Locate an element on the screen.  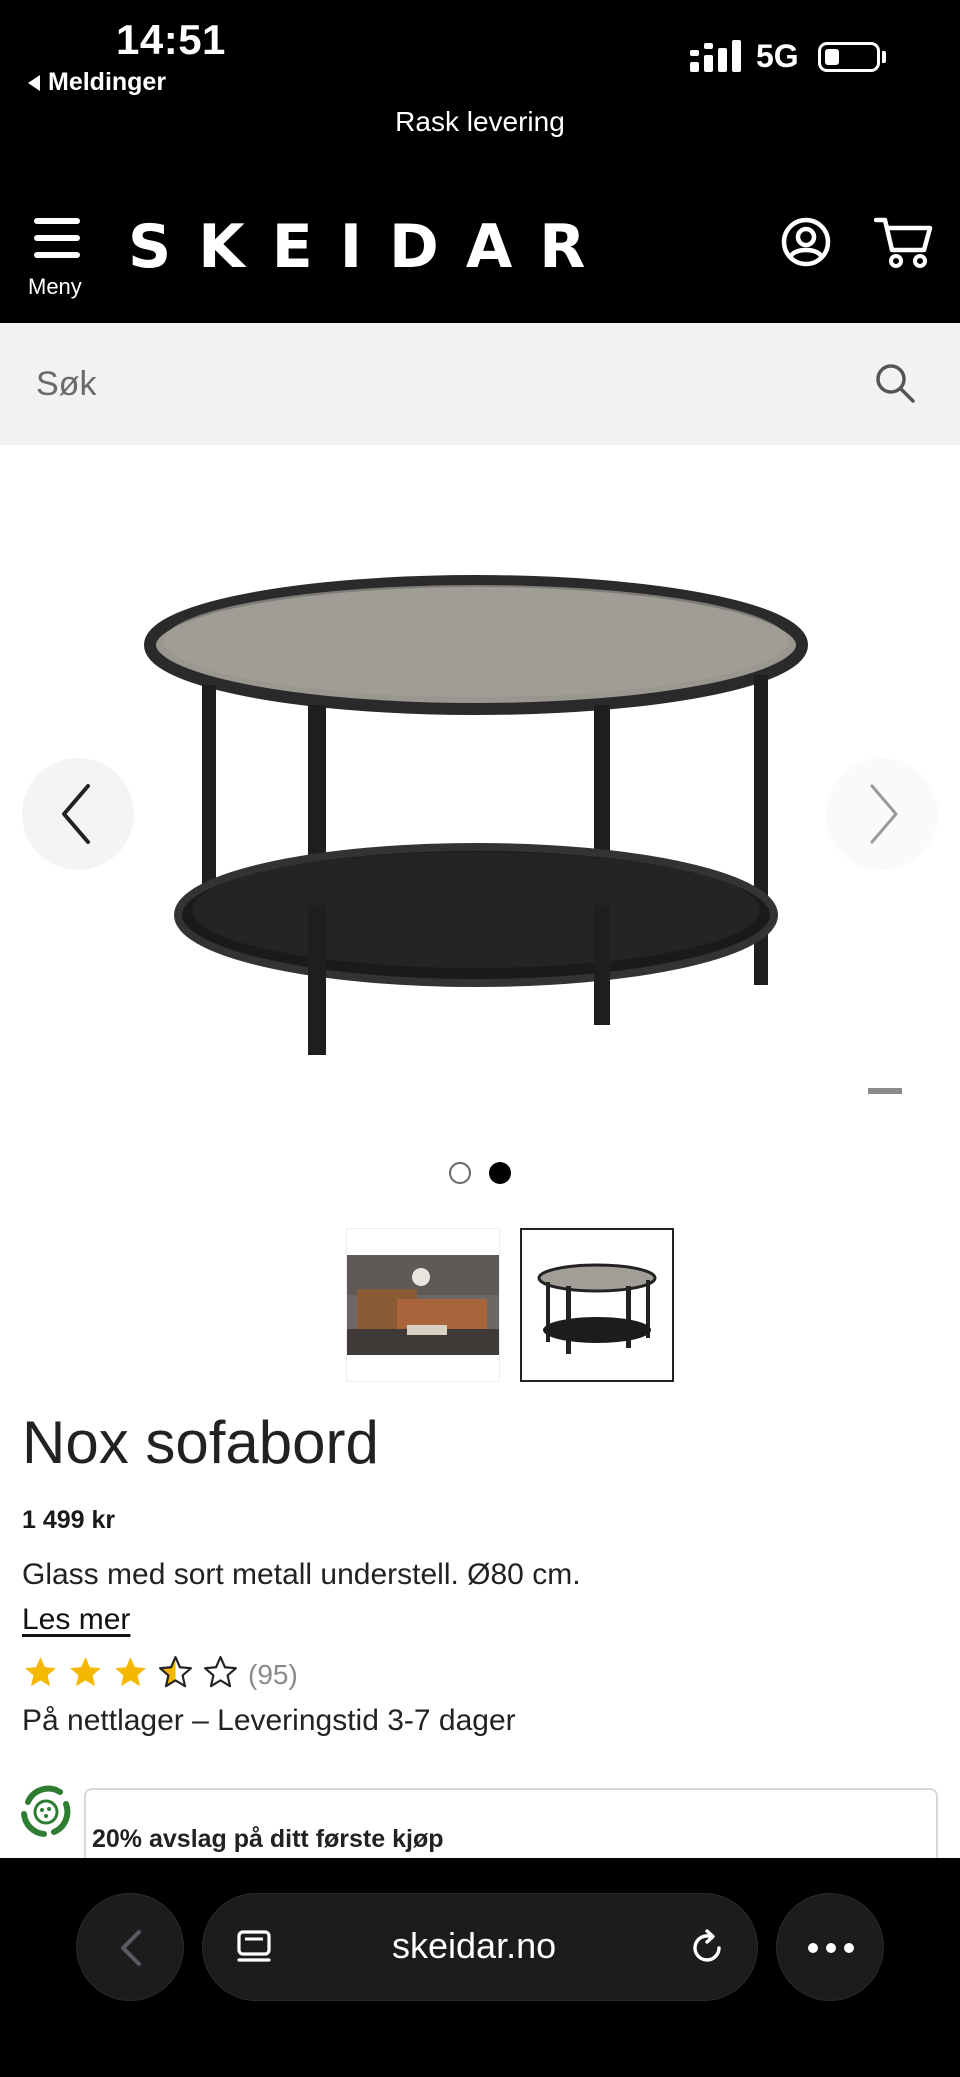
more-dots-icon is located at coordinates (831, 1948).